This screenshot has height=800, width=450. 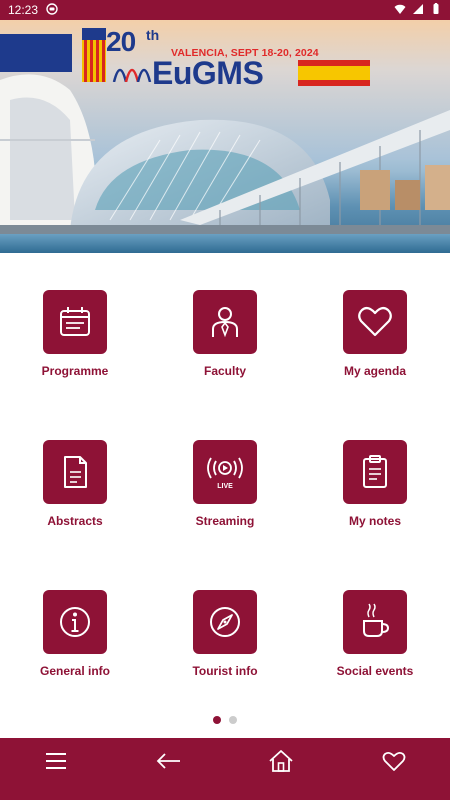 I want to click on menu-tile-general-info: General info, so click(x=75, y=634).